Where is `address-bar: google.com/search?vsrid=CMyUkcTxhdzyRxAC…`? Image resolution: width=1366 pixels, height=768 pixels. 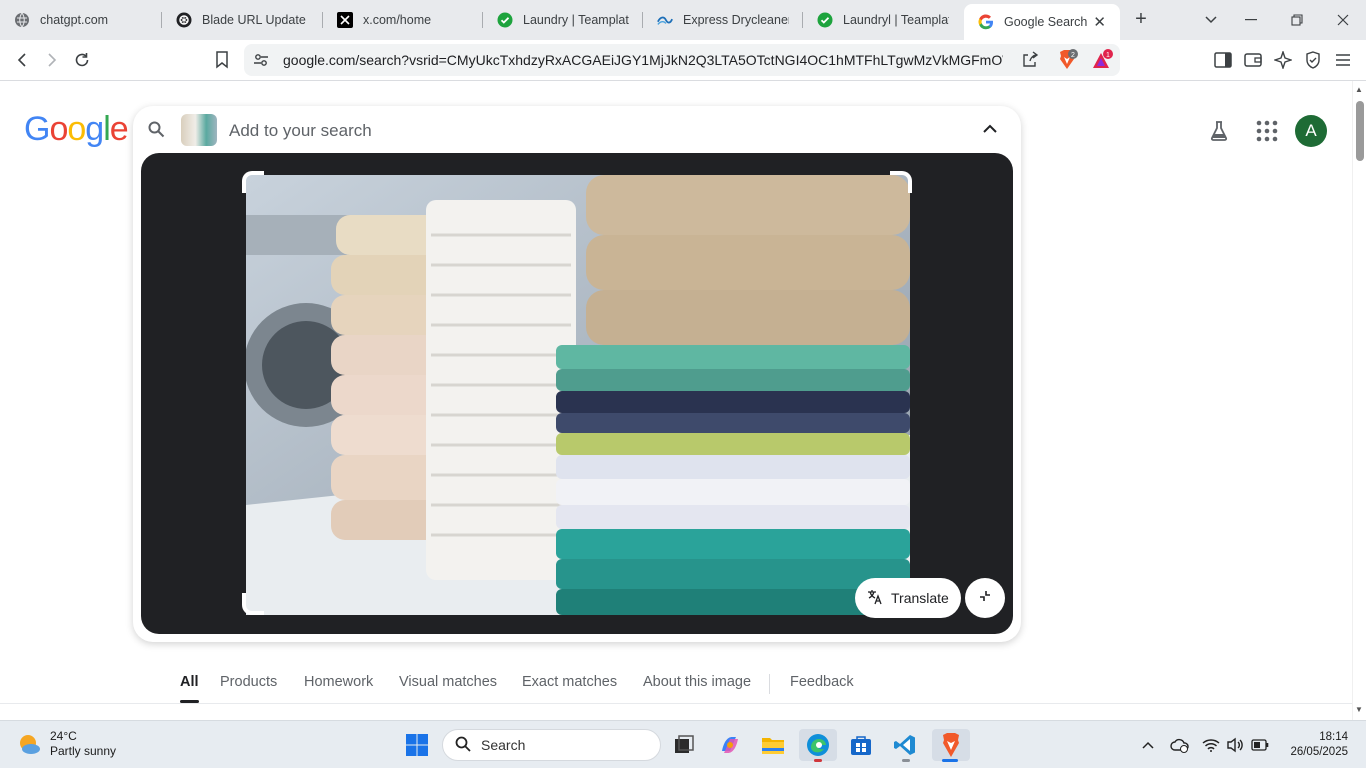 address-bar: google.com/search?vsrid=CMyUkcTxhdzyRxAC… is located at coordinates (682, 60).